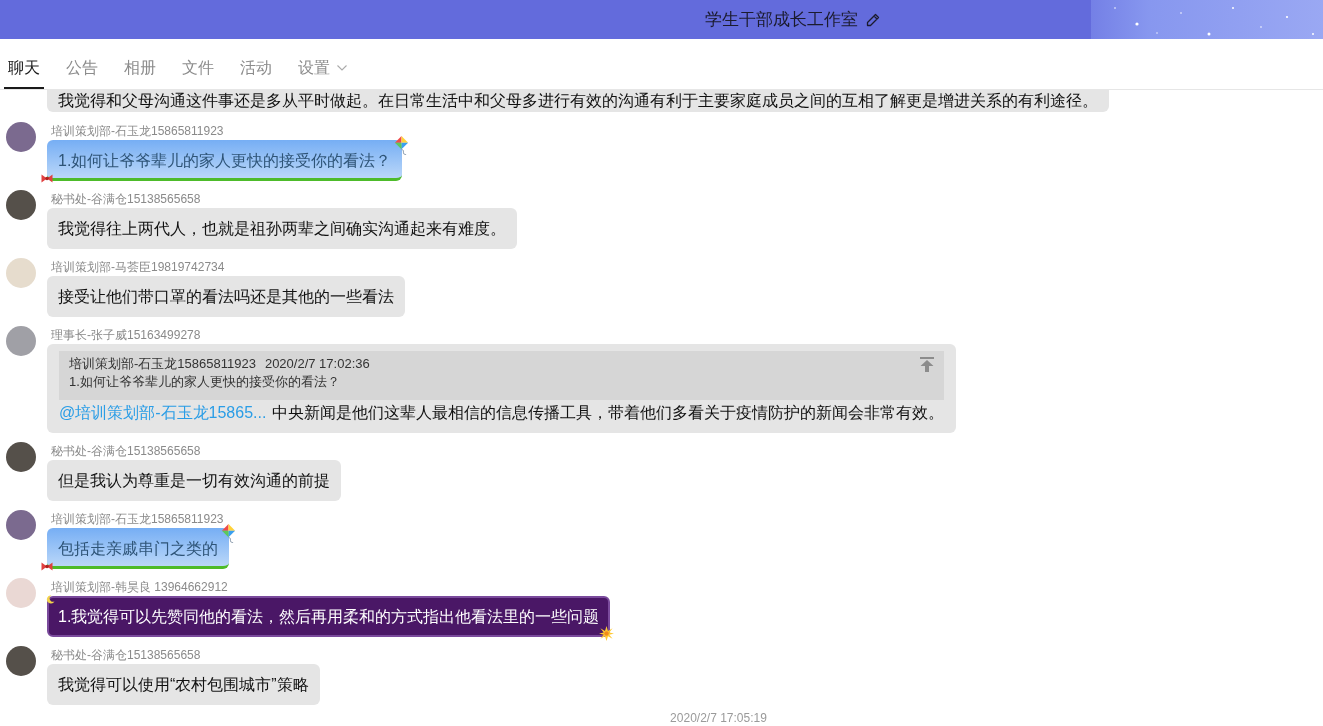 The image size is (1323, 726). What do you see at coordinates (322, 73) in the screenshot?
I see `tab: 设置` at bounding box center [322, 73].